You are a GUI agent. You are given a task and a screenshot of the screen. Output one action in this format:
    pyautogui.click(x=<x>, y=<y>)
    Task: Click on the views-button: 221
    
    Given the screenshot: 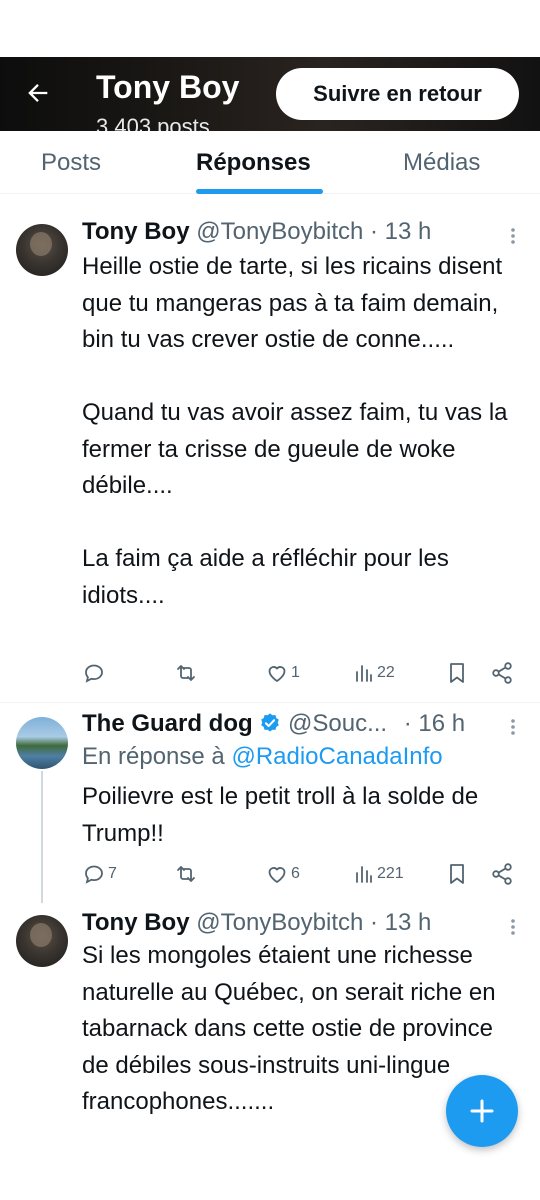 What is the action you would take?
    pyautogui.click(x=378, y=874)
    